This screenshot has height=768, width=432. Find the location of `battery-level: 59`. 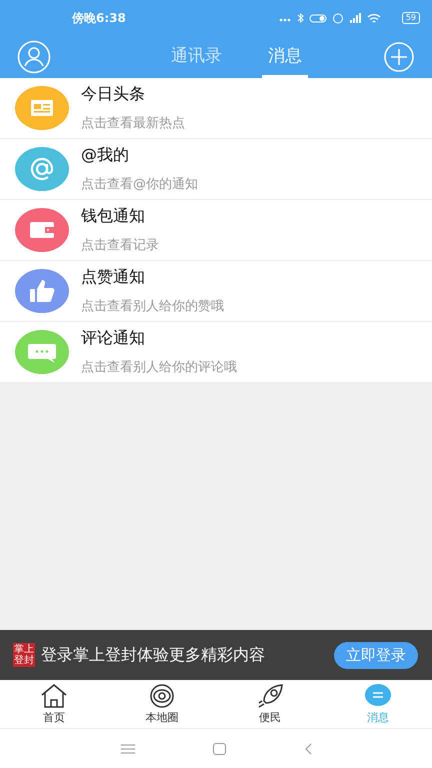

battery-level: 59 is located at coordinates (411, 18).